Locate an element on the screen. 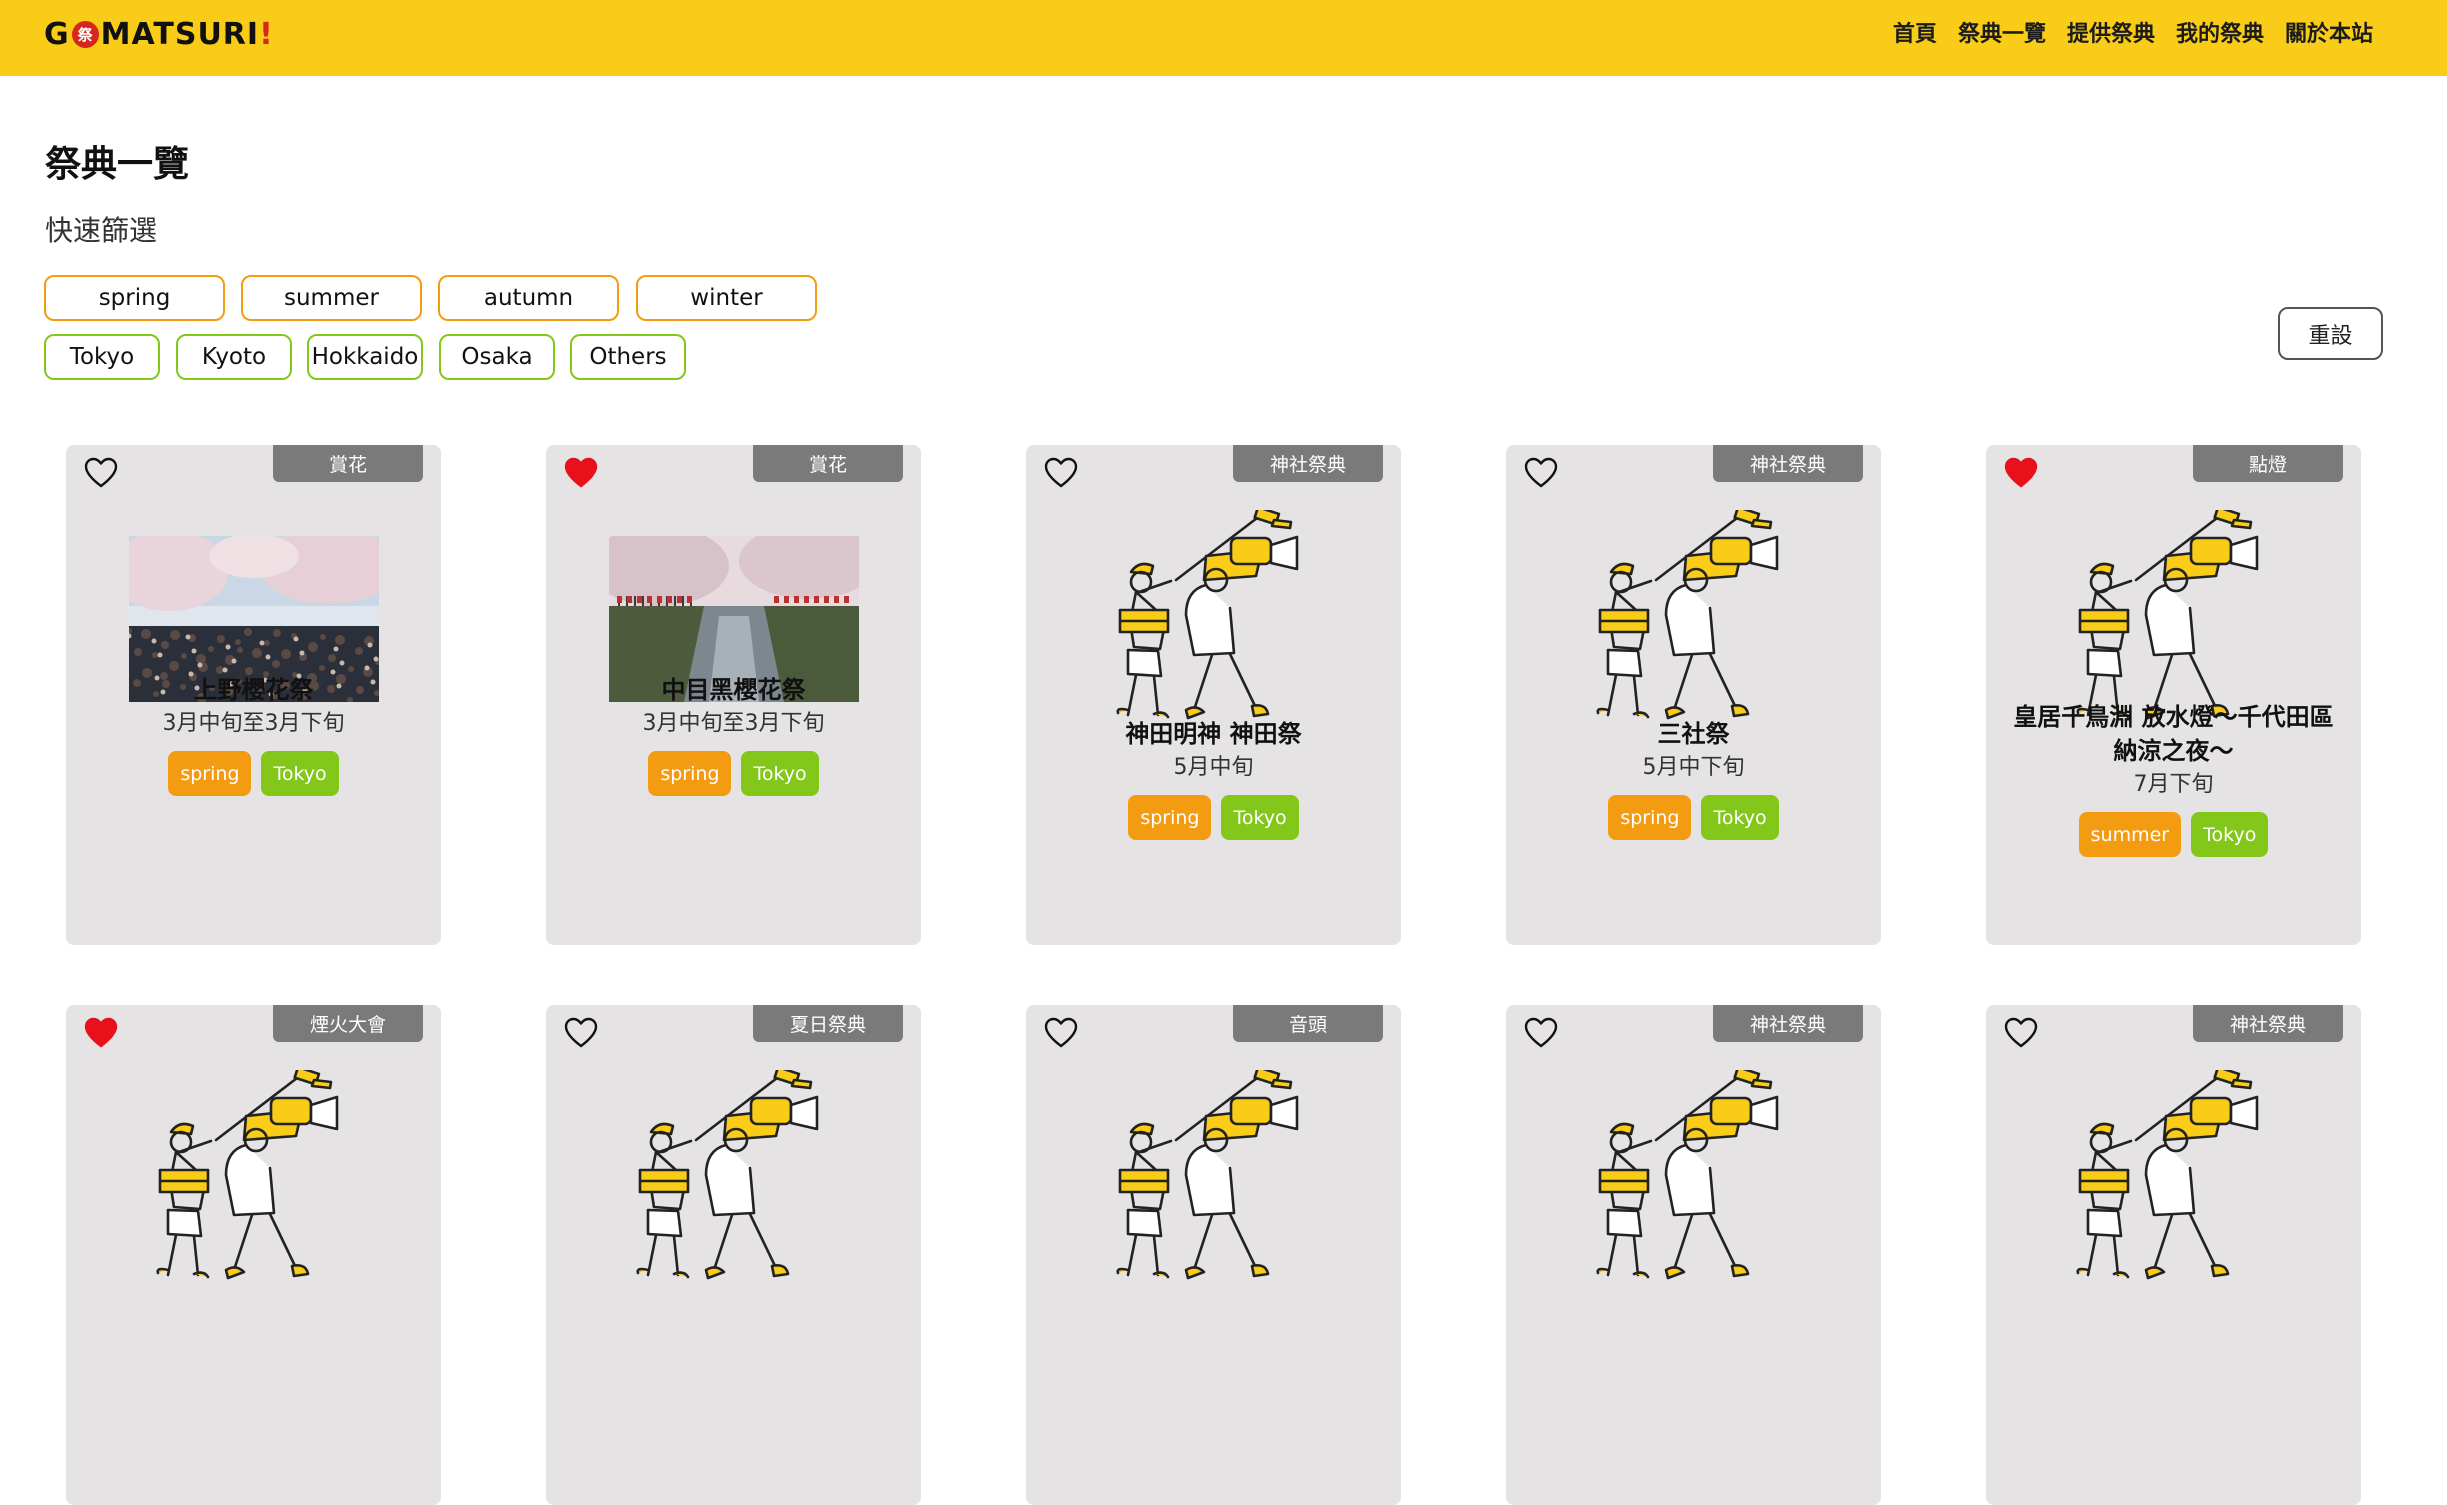  festival-card: 神社祭典 神田明神 神田祭 5月中旬 spring Tokyo is located at coordinates (1213, 695).